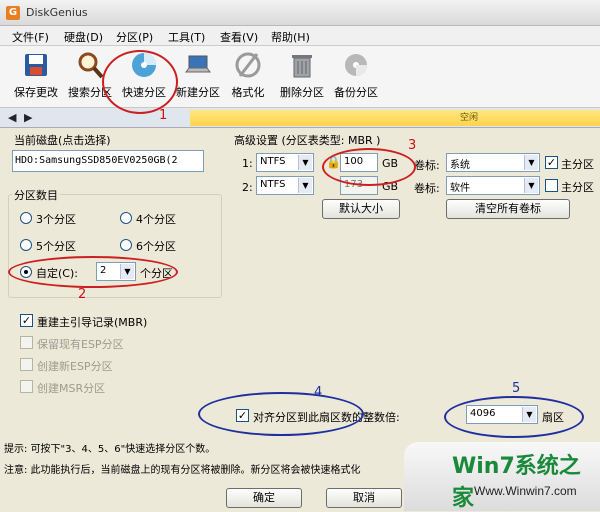 Image resolution: width=600 pixels, height=512 pixels. I want to click on row2-volume-value: 软件, so click(460, 188).